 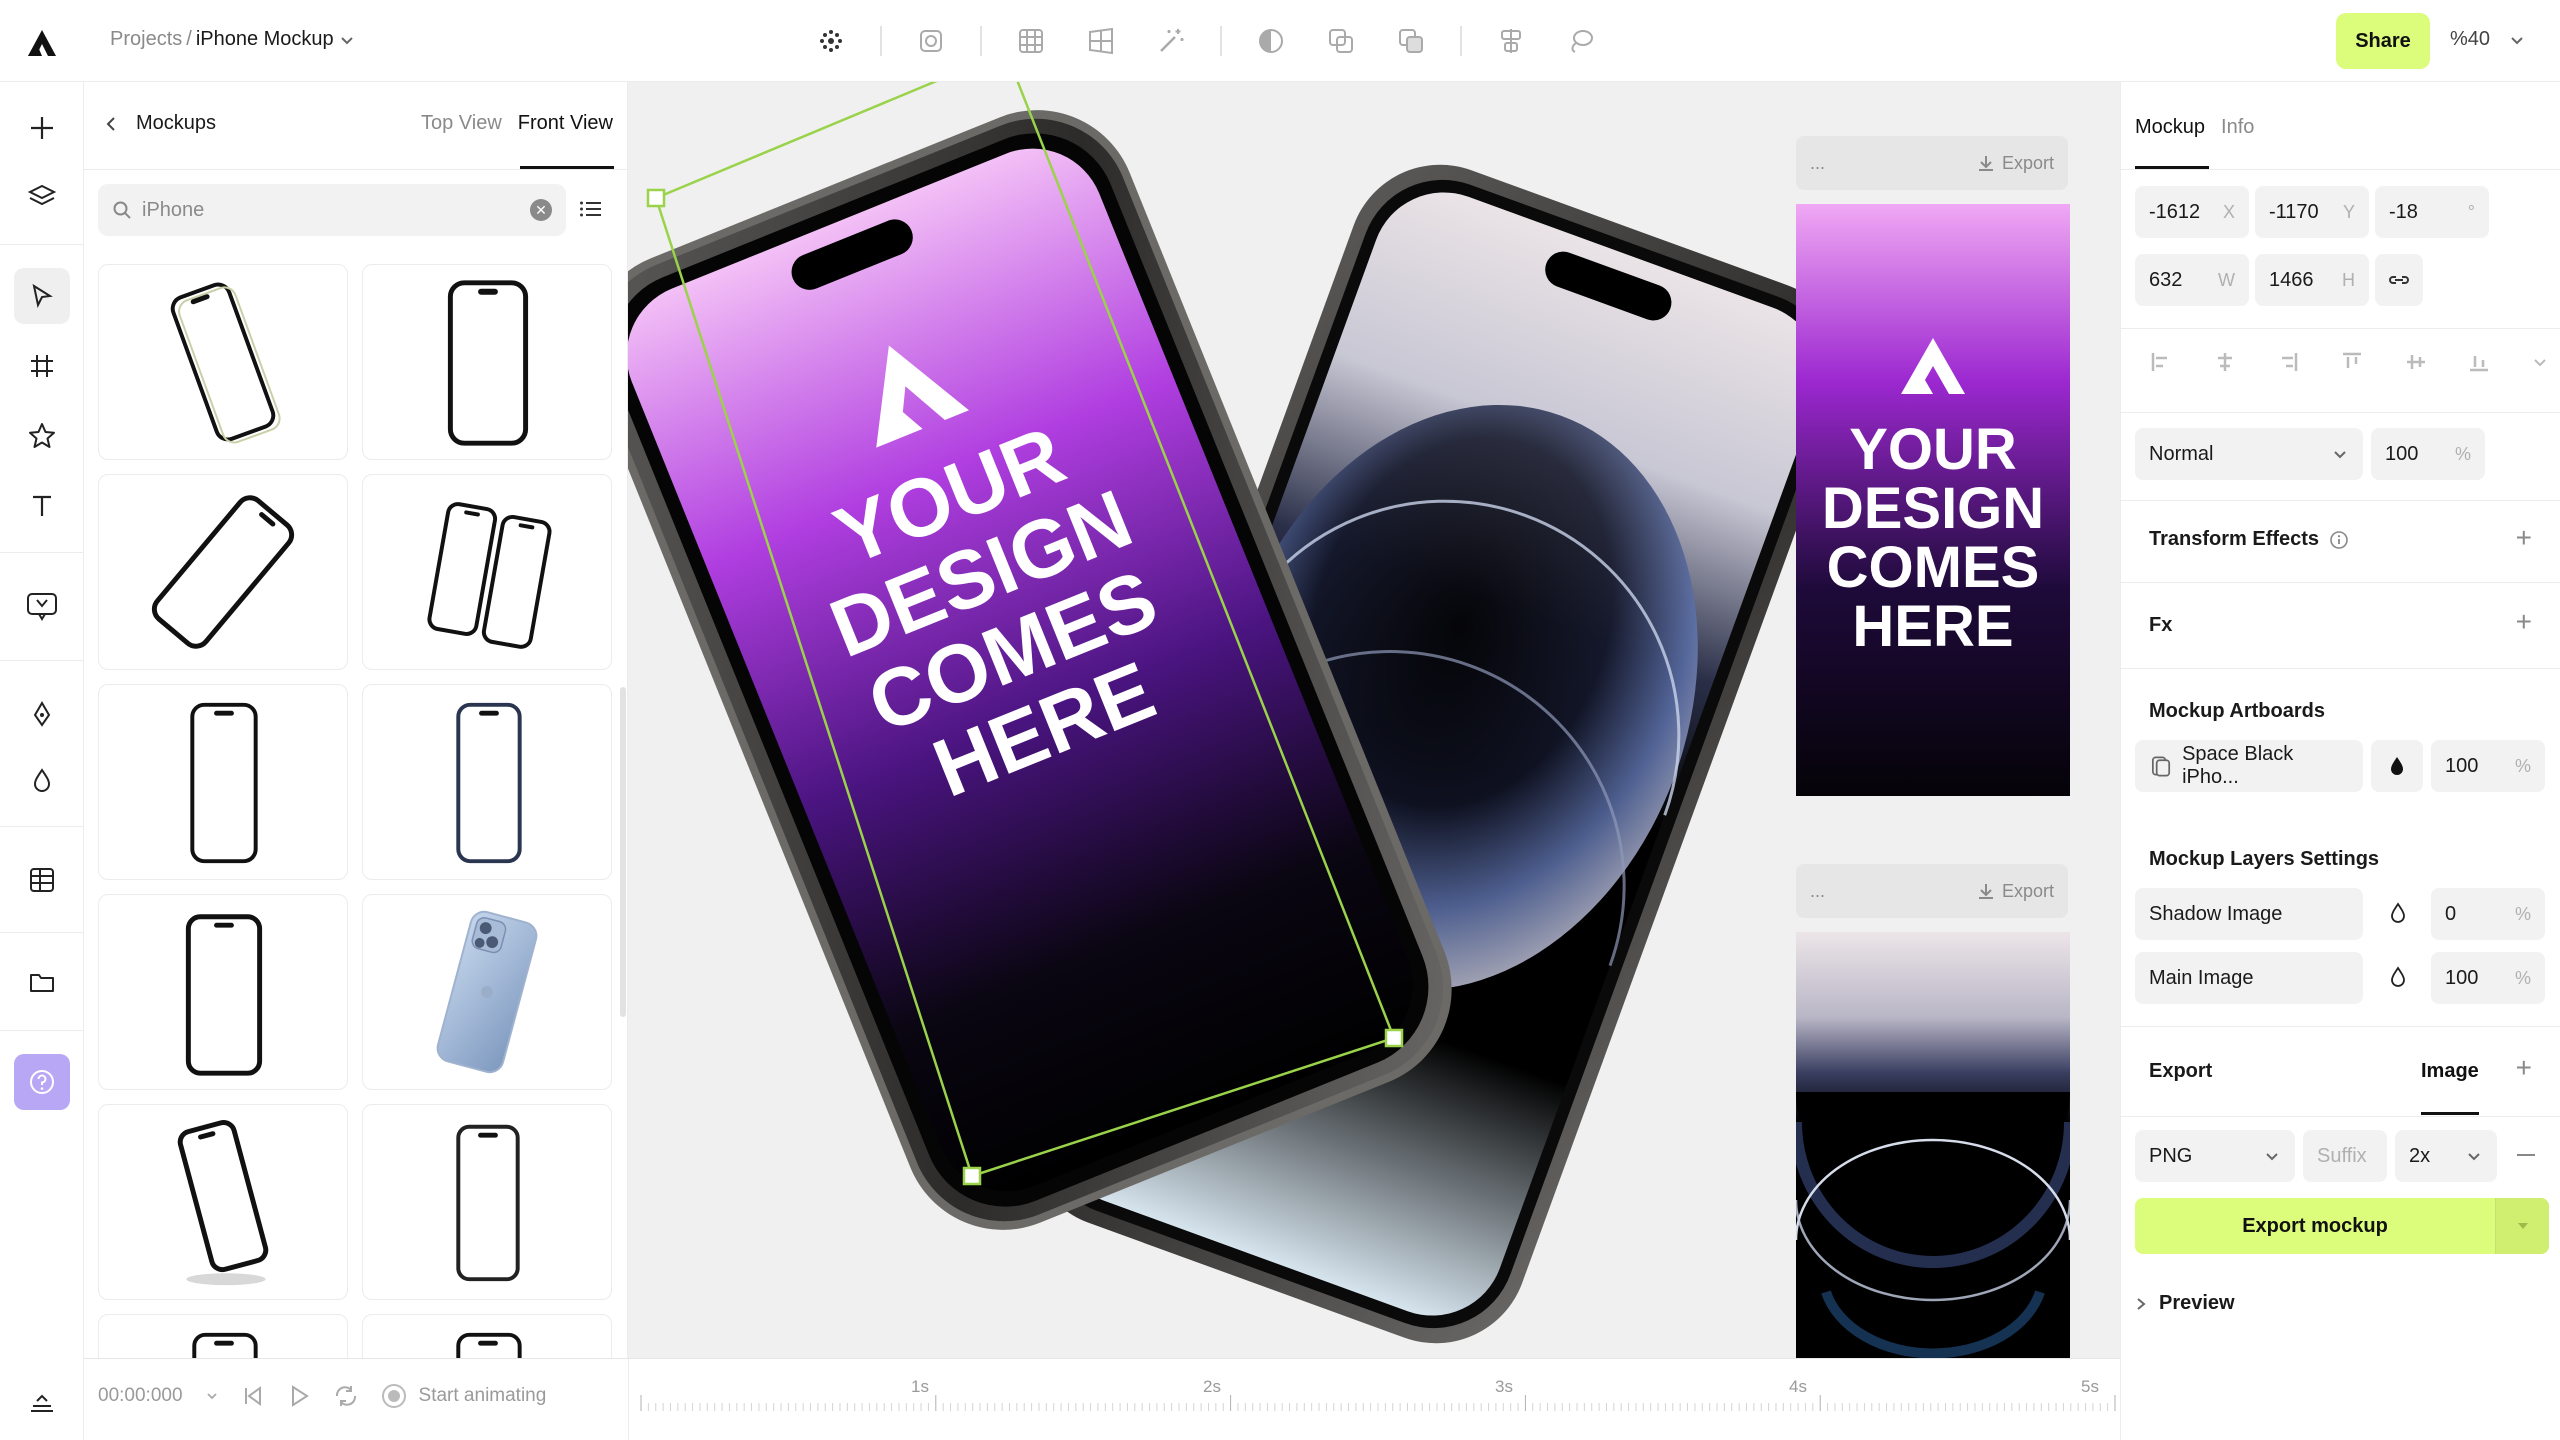 What do you see at coordinates (2524, 622) in the screenshot?
I see `add-fx-icon: +` at bounding box center [2524, 622].